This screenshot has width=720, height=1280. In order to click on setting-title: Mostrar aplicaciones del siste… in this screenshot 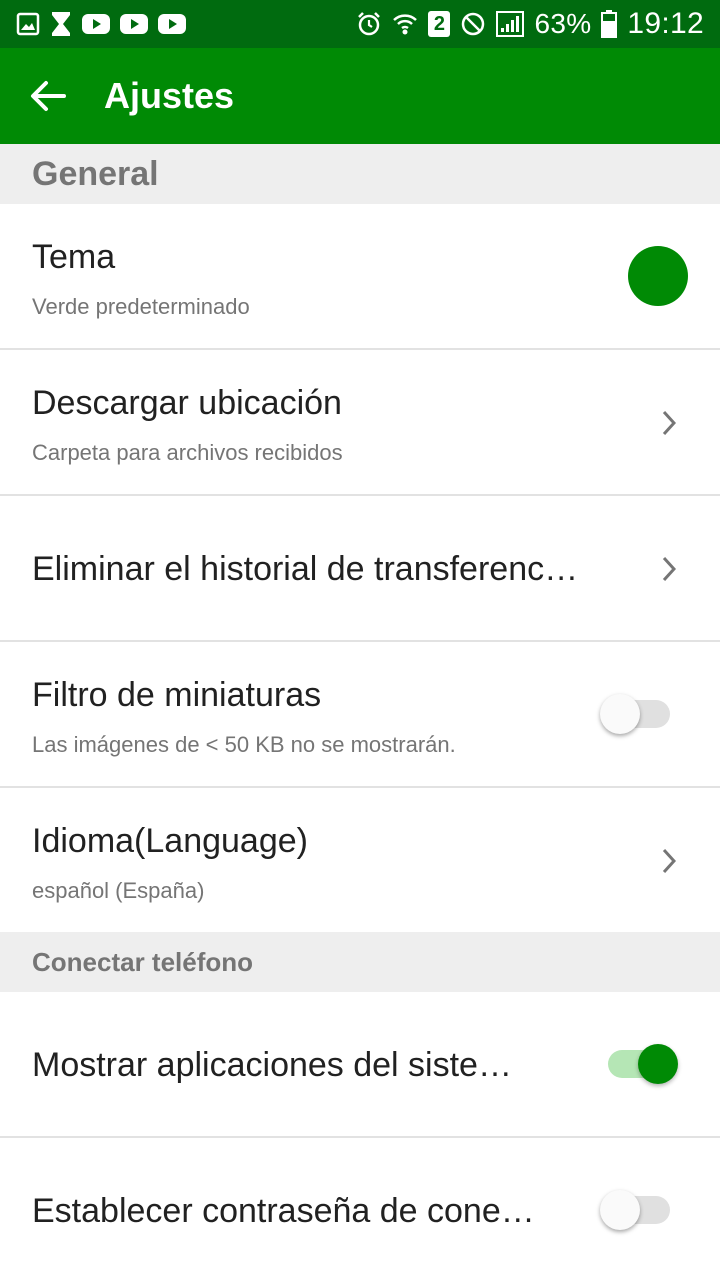, I will do `click(272, 1065)`.